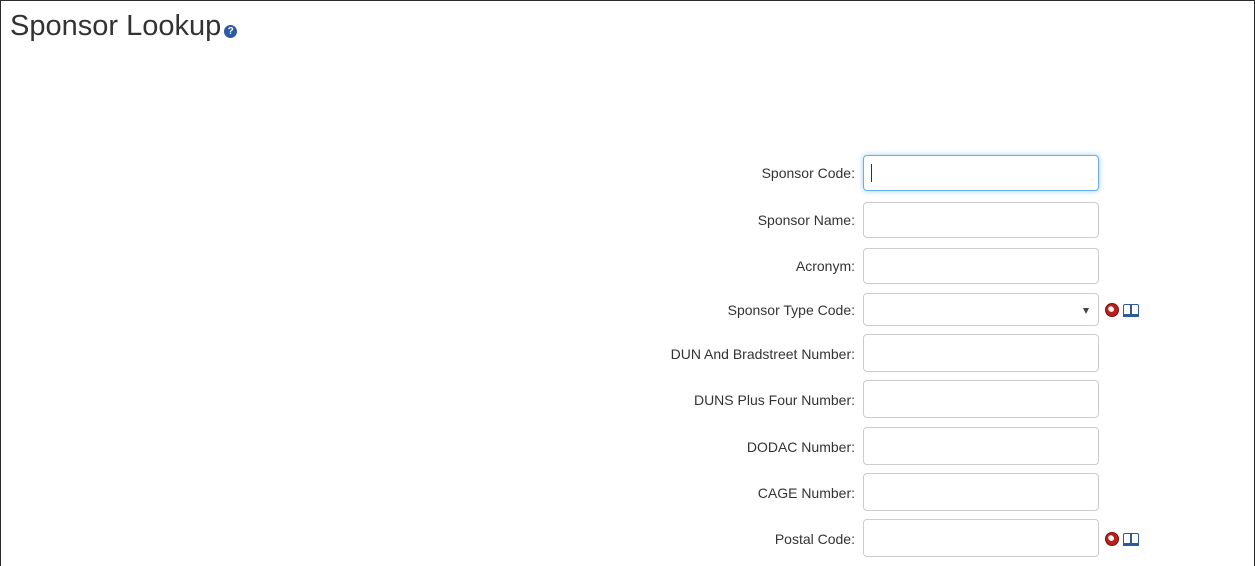 This screenshot has height=566, width=1255. Describe the element at coordinates (814, 539) in the screenshot. I see `postal-code-label: Postal Code:` at that location.